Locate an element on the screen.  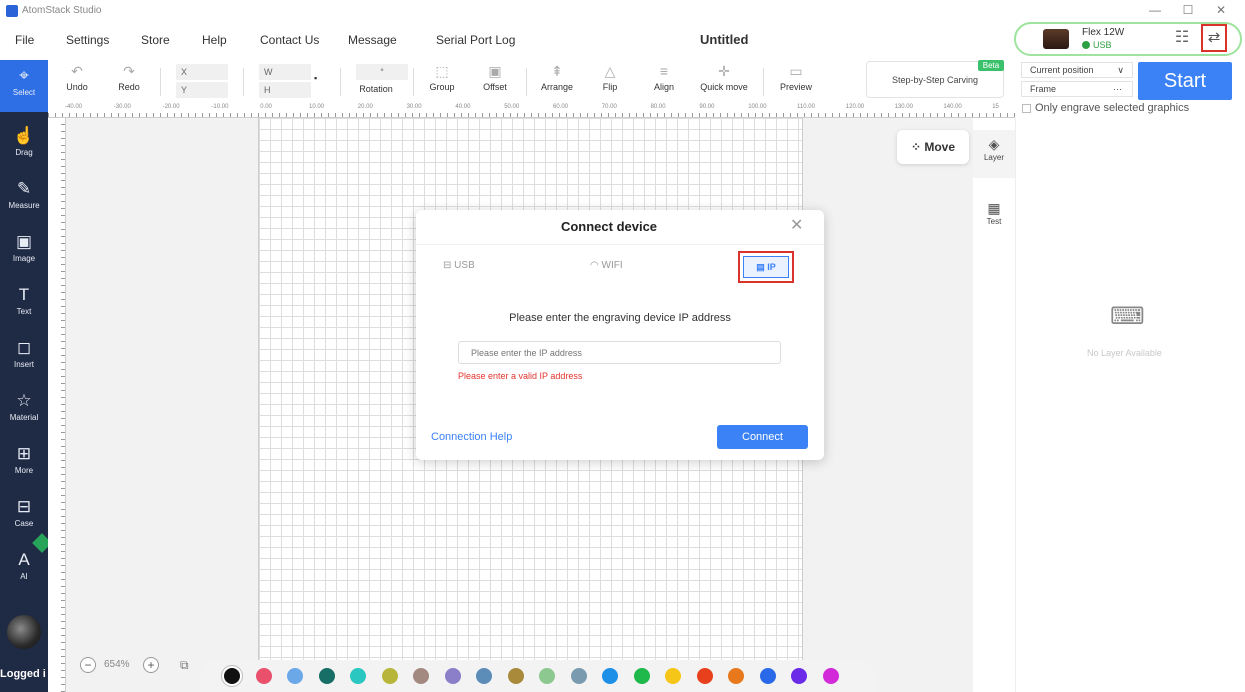
menu-settings: Settings is located at coordinates (87, 40).